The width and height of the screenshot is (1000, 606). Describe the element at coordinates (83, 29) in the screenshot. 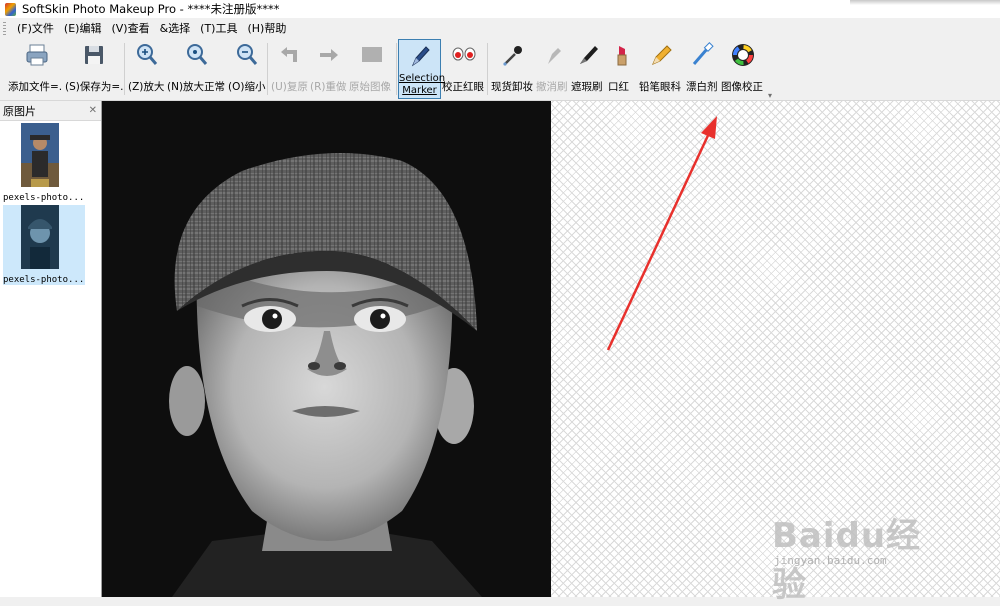

I see `menu-edit: (E)编辑` at that location.